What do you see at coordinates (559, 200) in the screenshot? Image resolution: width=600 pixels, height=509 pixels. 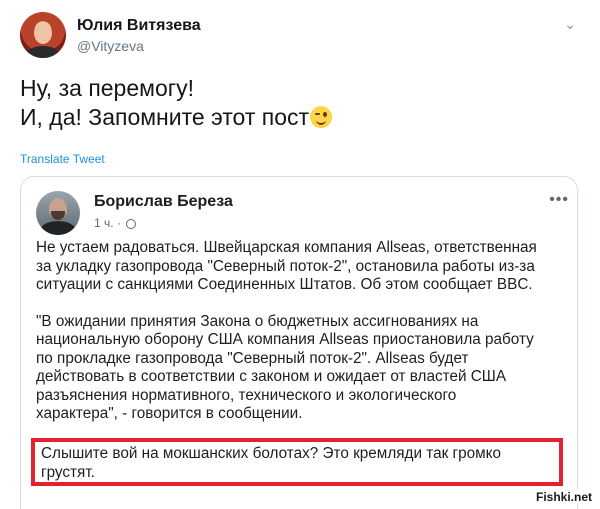 I see `more-options-icon: •••` at bounding box center [559, 200].